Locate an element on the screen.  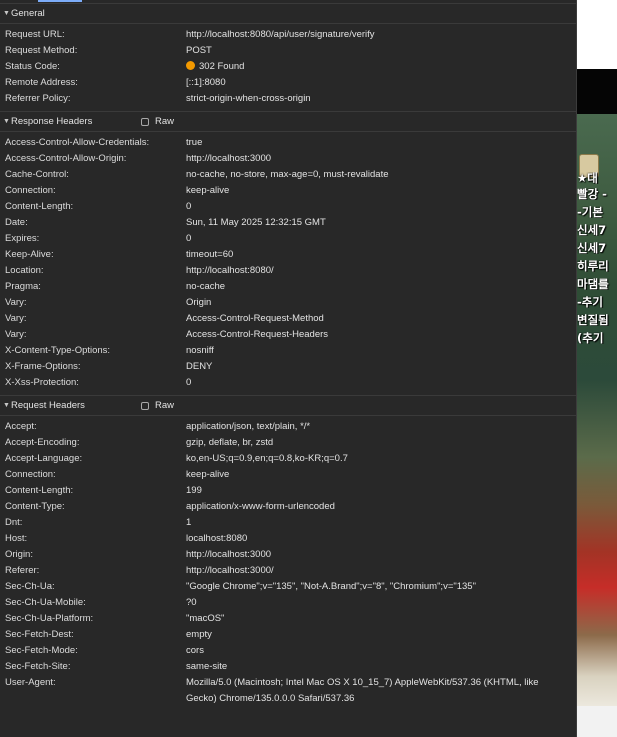
header-value: true is located at coordinates (376, 143).